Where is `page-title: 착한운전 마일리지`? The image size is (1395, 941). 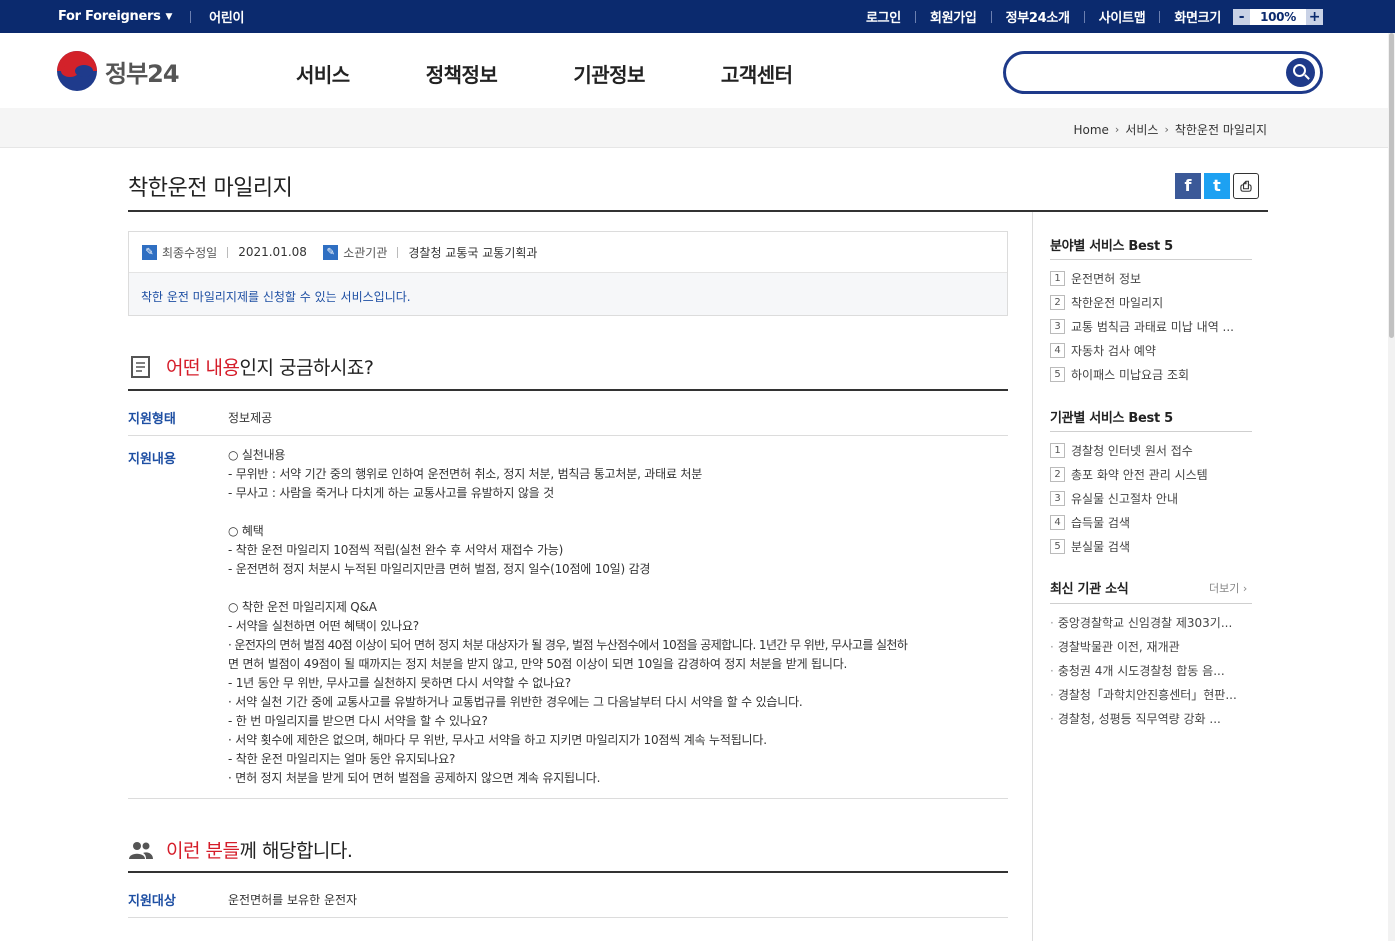
page-title: 착한운전 마일리지 is located at coordinates (210, 188).